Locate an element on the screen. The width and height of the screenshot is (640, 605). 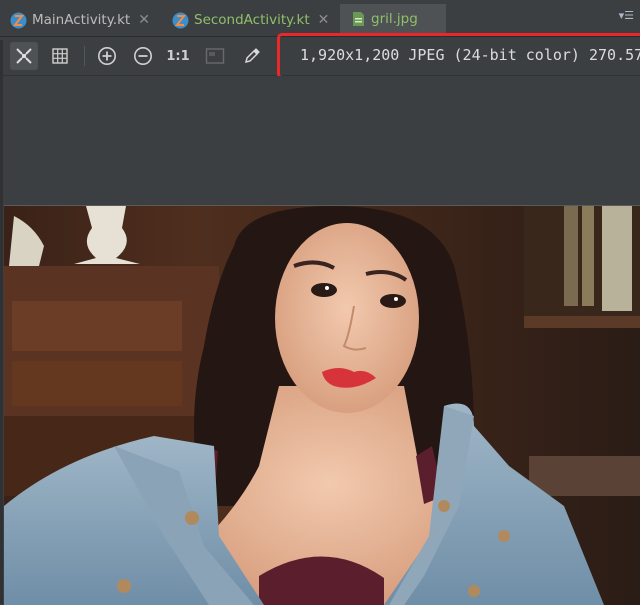
tab-main-activity: MainActivity.kt ✕ is located at coordinates (91, 20).